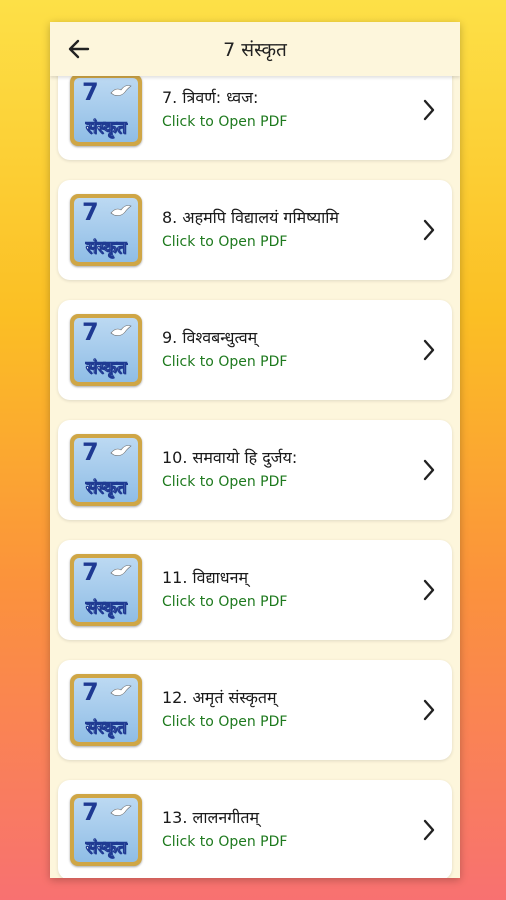 Image resolution: width=506 pixels, height=900 pixels. I want to click on app-bar: 7 संस्कृत, so click(255, 49).